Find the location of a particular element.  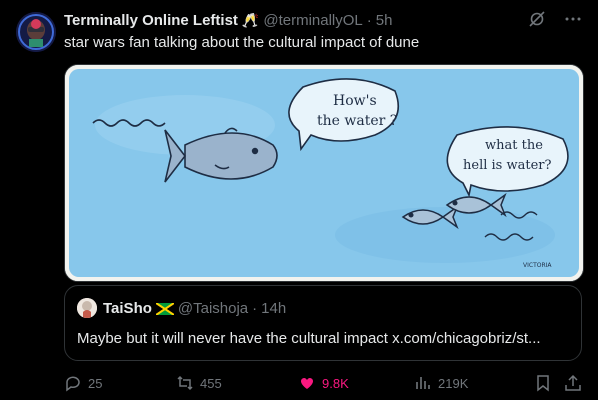

views-button: 219K is located at coordinates (441, 383).